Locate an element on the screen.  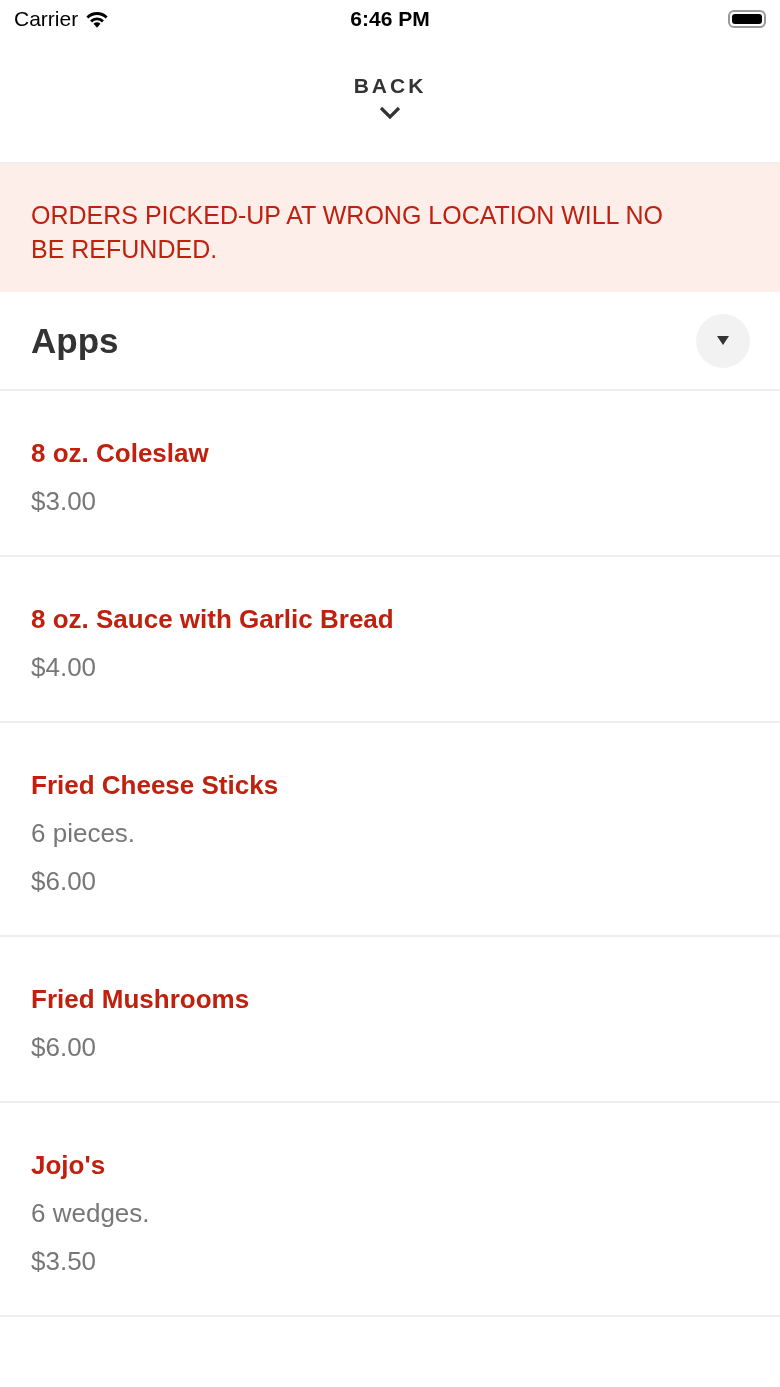
section-title: Apps is located at coordinates (75, 340).